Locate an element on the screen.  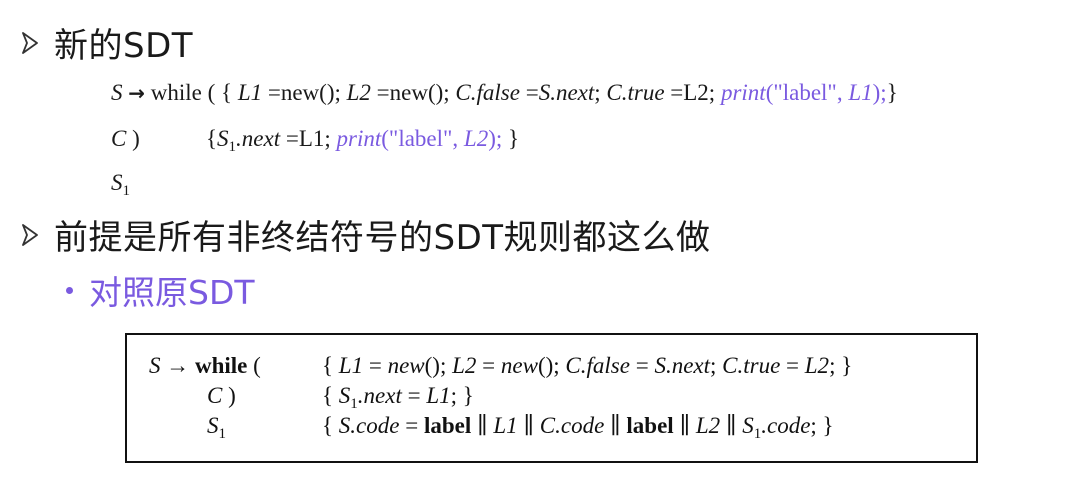
print-var-l2: L2 is located at coordinates (476, 138).